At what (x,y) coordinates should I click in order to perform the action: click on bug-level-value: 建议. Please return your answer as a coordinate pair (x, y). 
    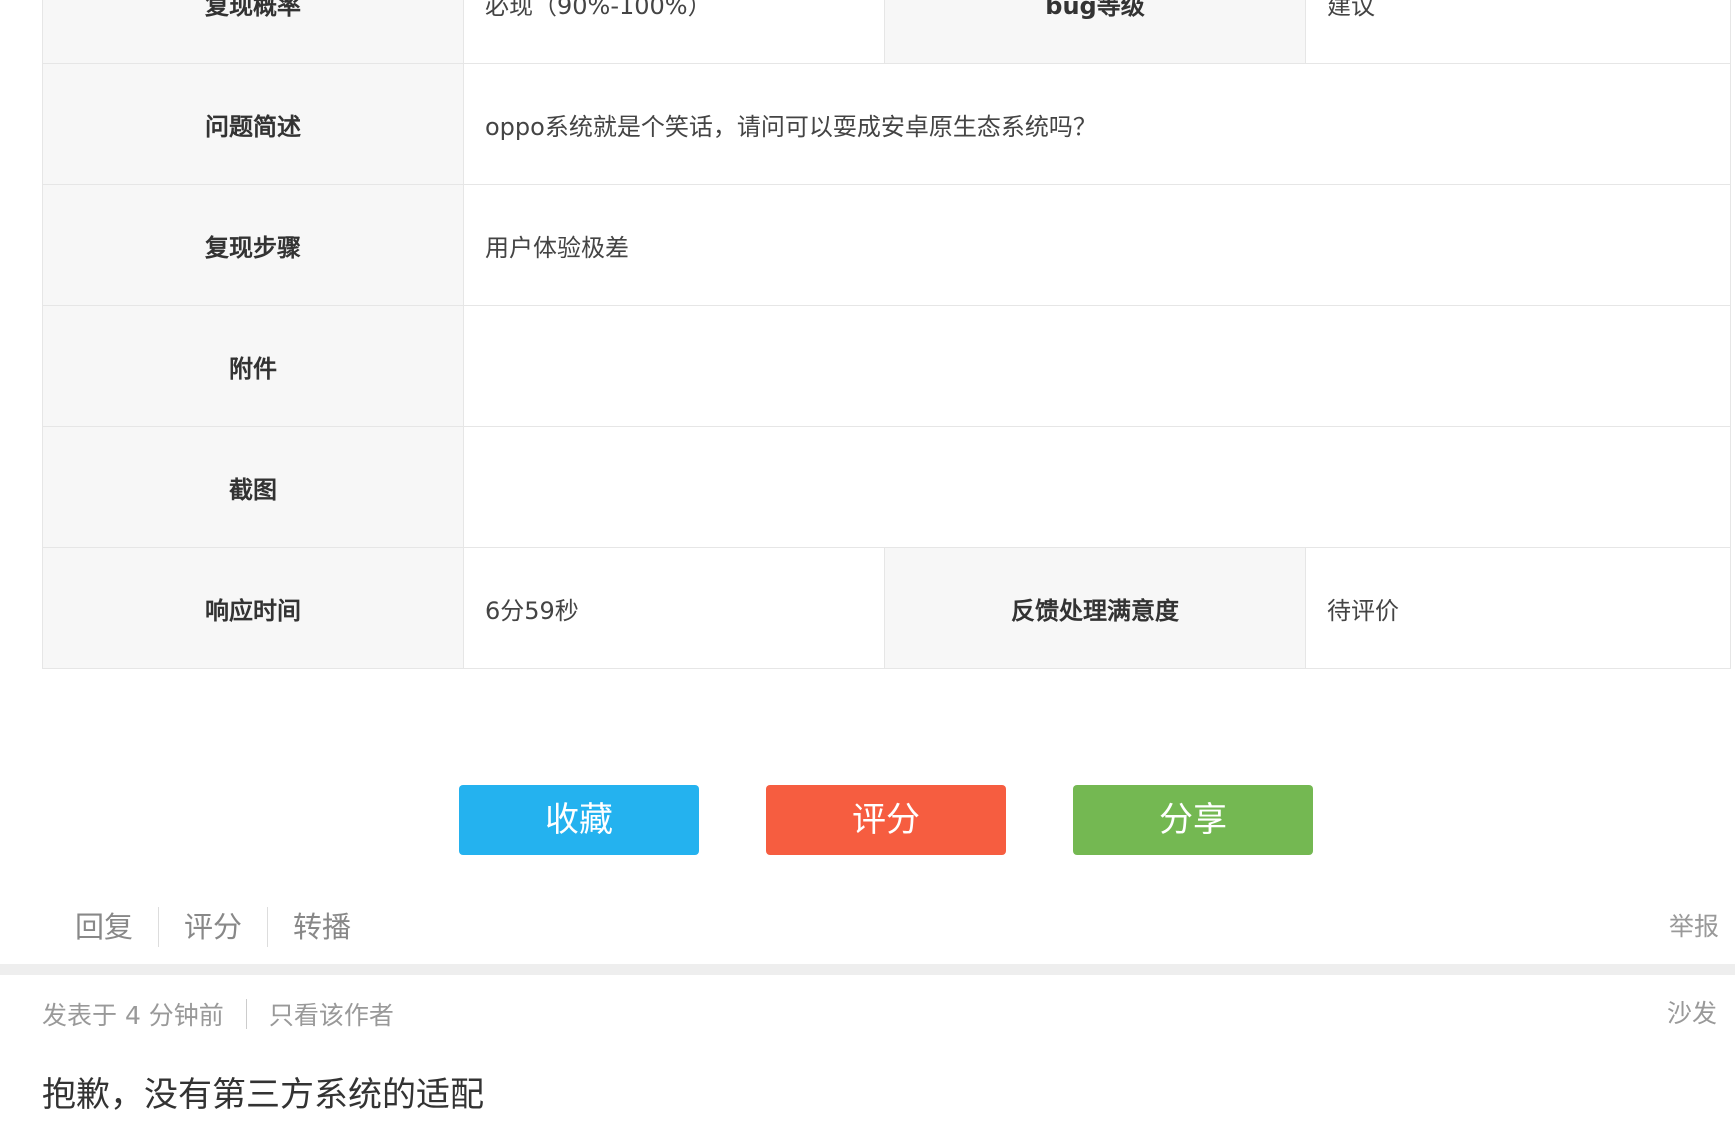
    Looking at the image, I should click on (1518, 32).